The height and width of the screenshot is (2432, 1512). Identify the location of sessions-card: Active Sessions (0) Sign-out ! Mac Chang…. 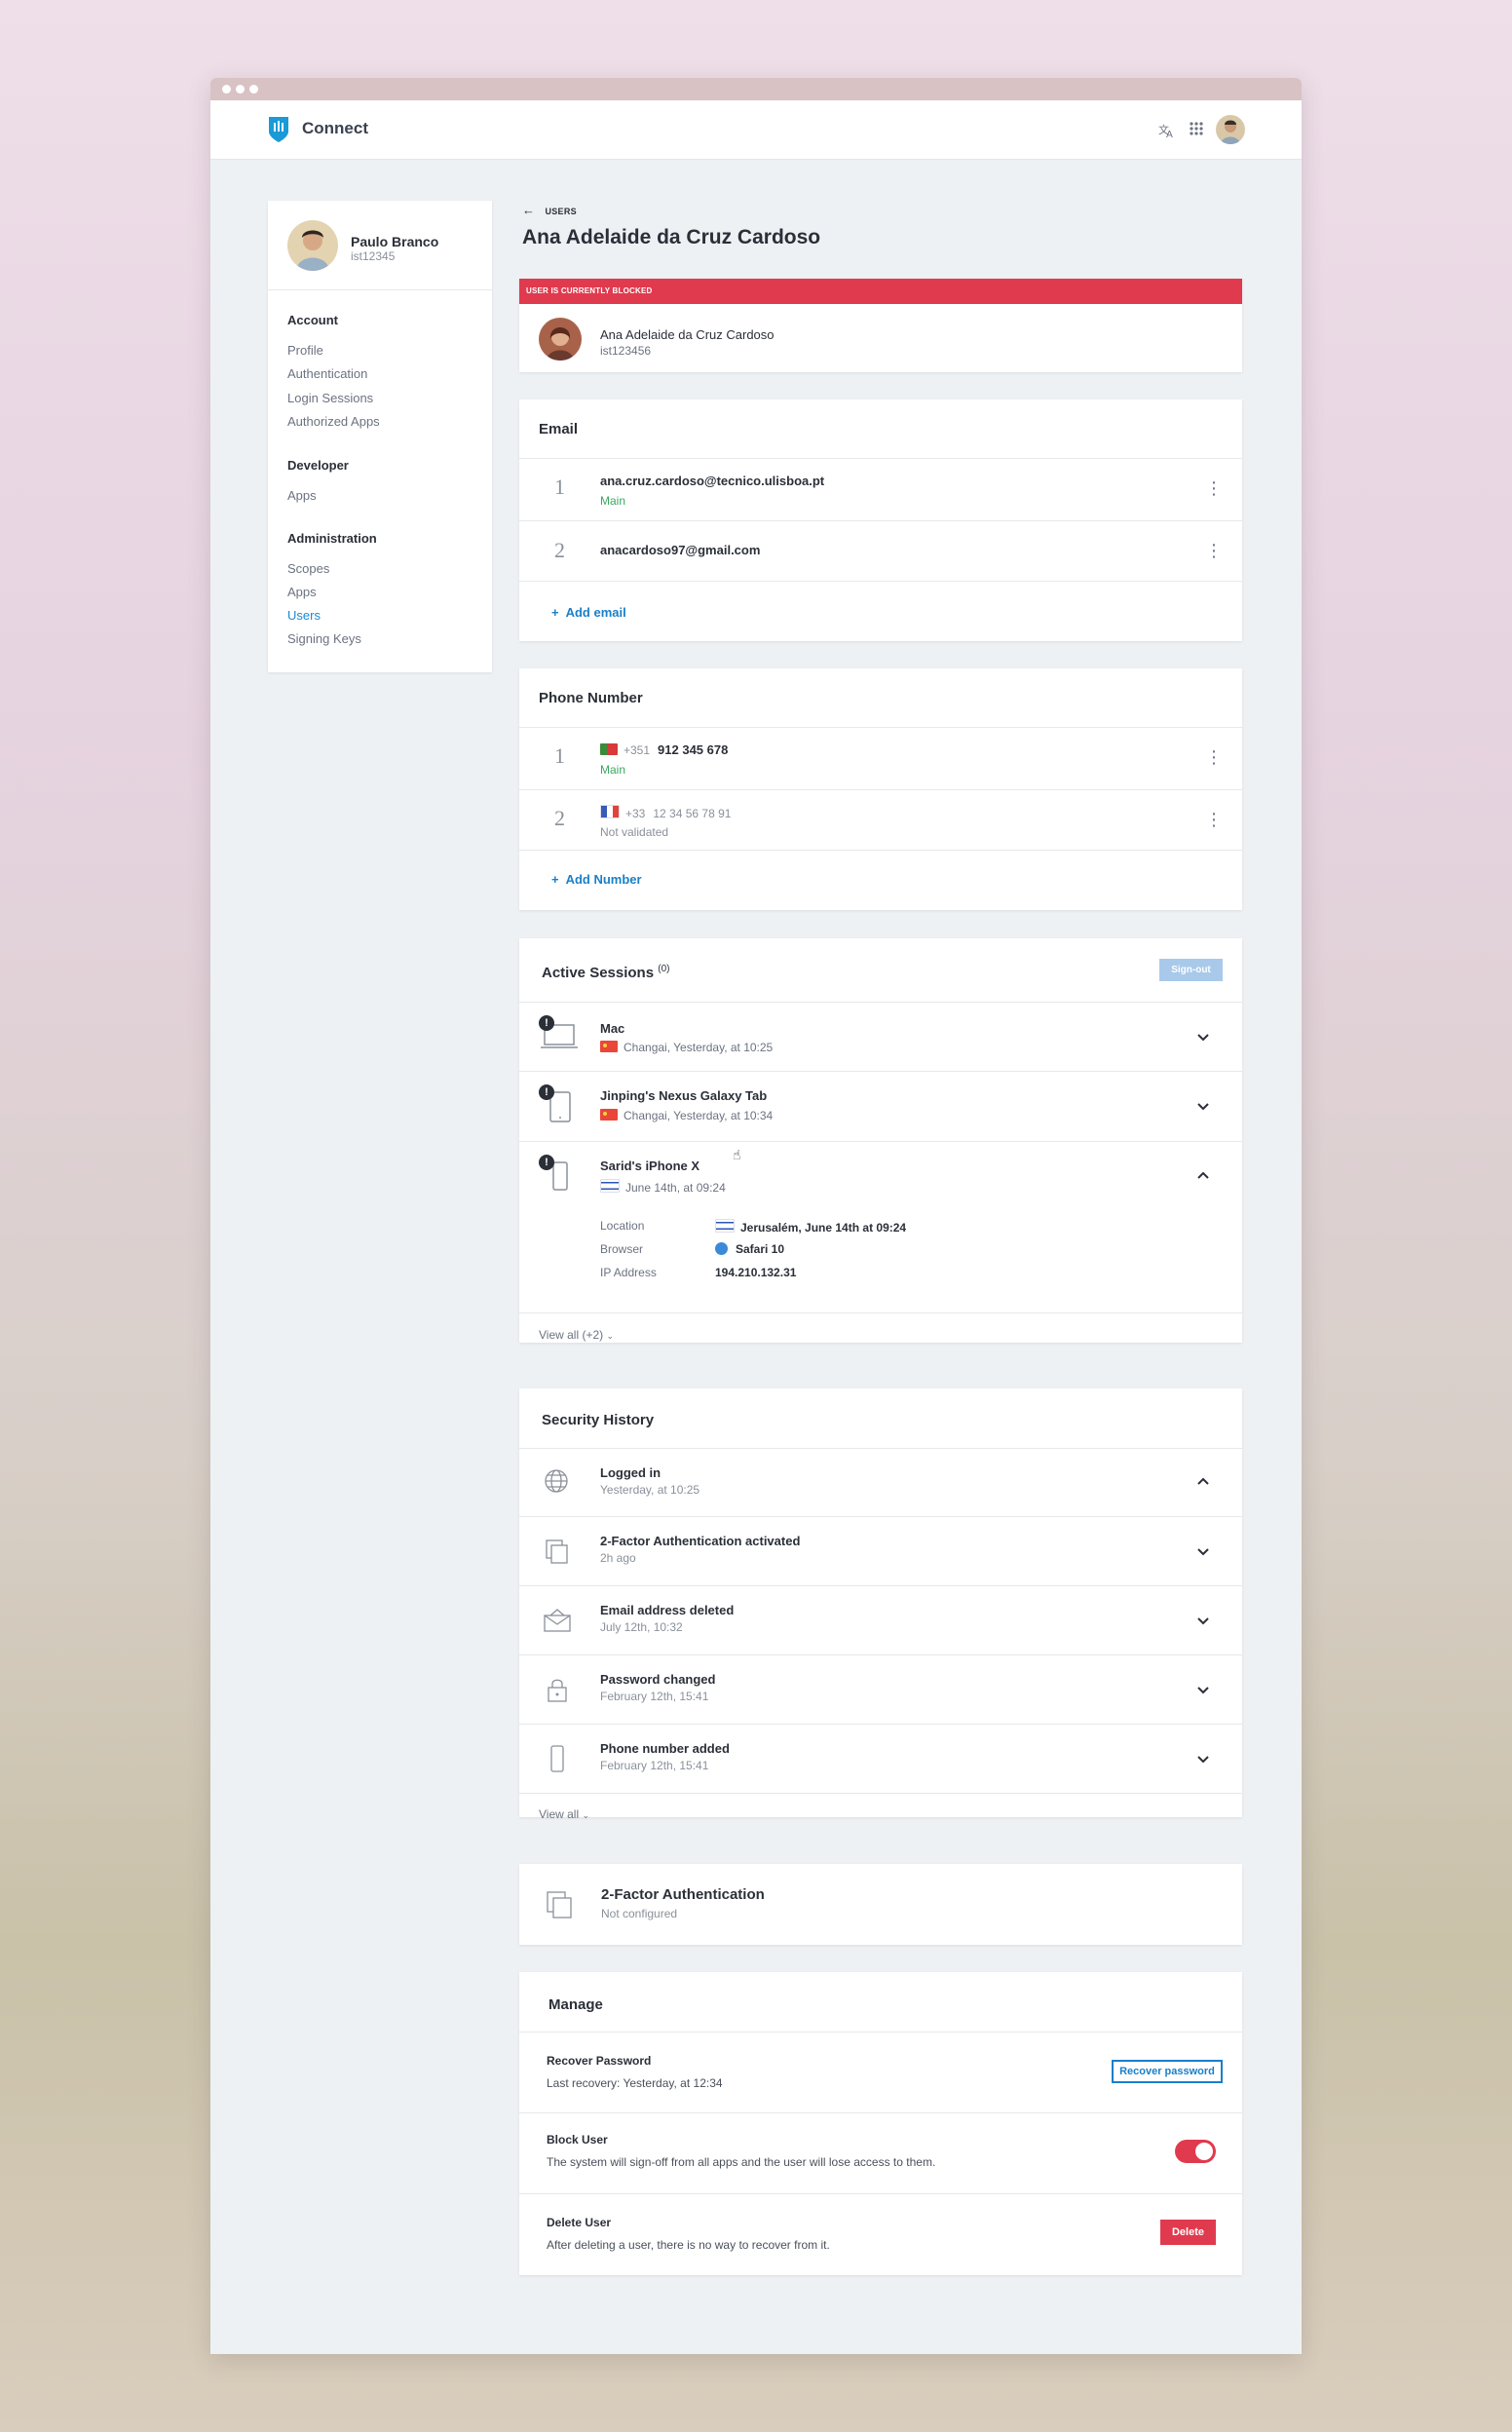
(880, 1140).